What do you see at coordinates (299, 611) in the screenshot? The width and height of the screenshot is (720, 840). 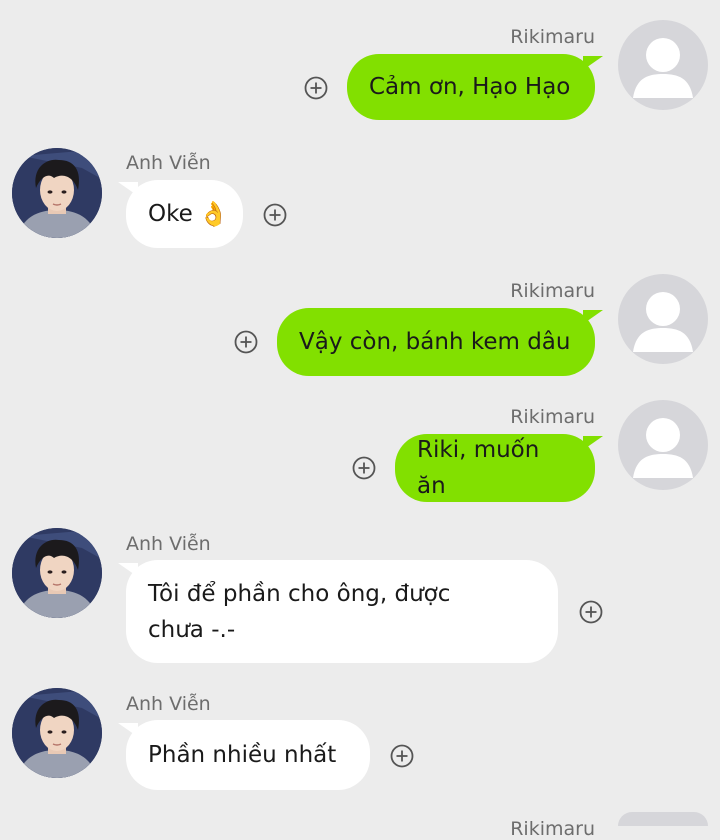 I see `message-text: Tôi để phần cho ông, được chưa -.-` at bounding box center [299, 611].